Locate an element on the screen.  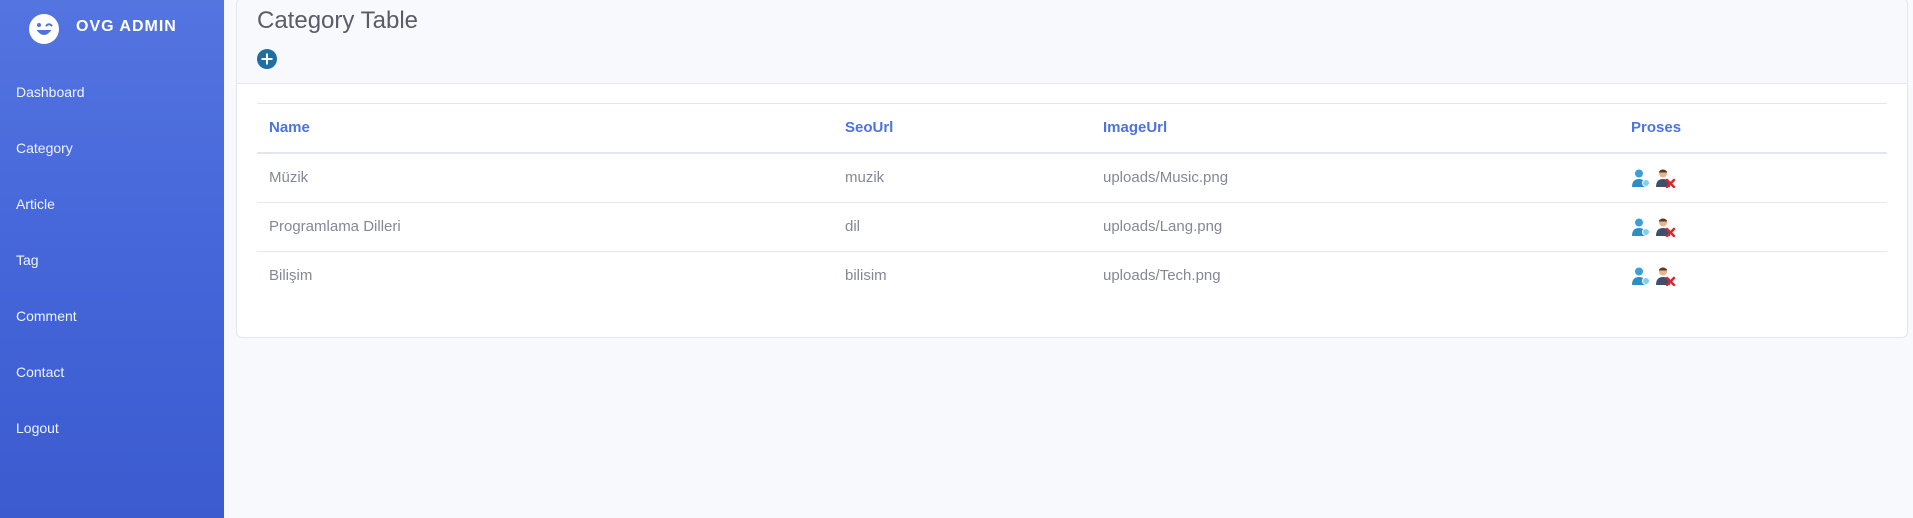
cell-name: Programlama Dilleri is located at coordinates (335, 226).